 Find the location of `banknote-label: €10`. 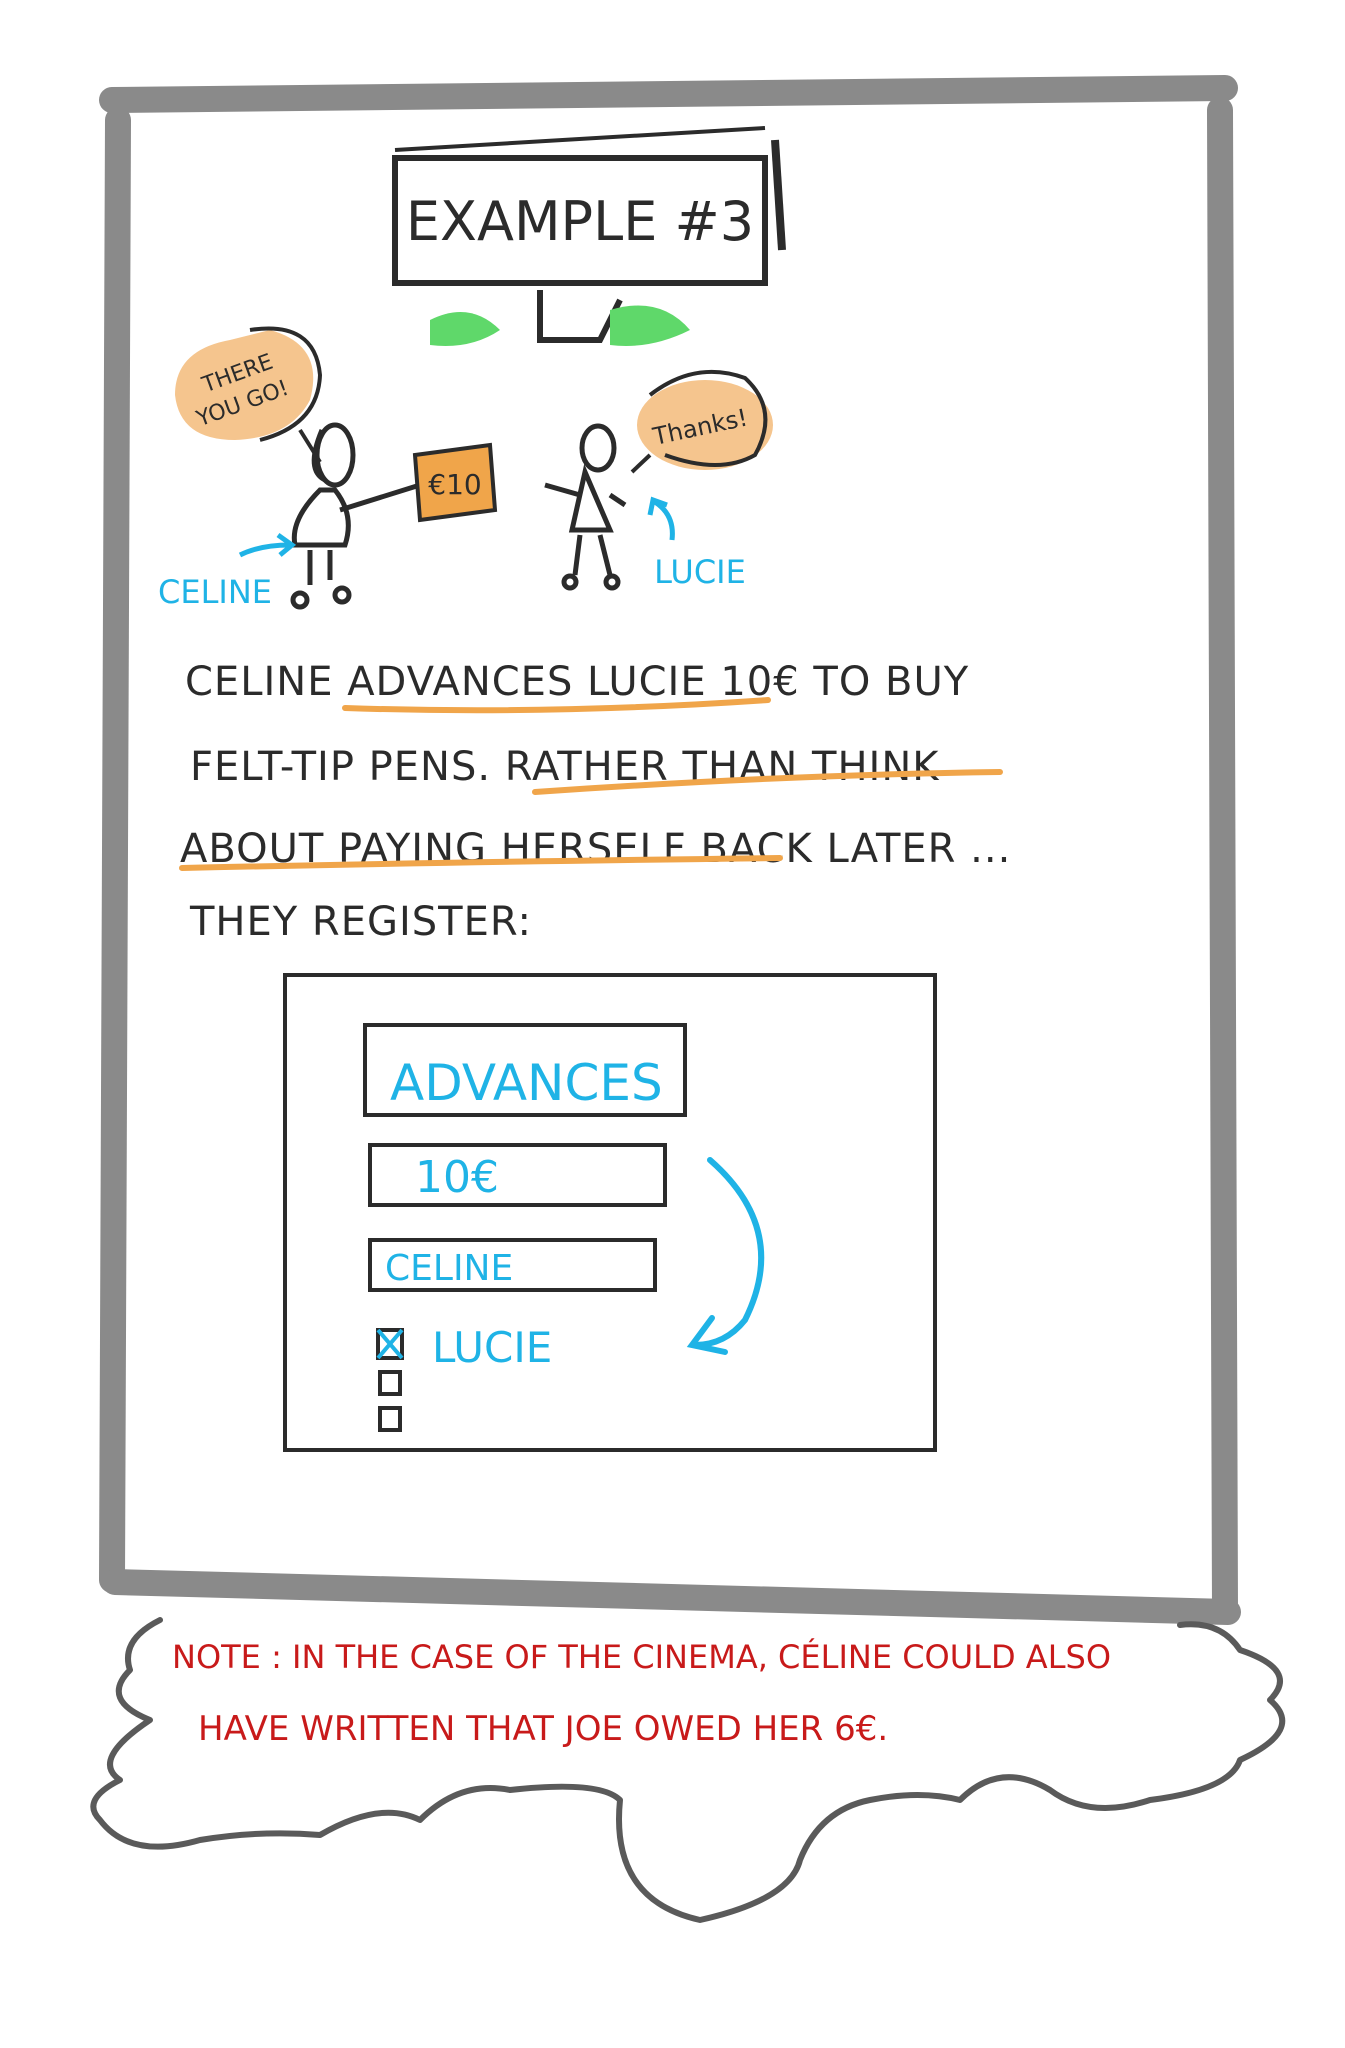

banknote-label: €10 is located at coordinates (454, 484).